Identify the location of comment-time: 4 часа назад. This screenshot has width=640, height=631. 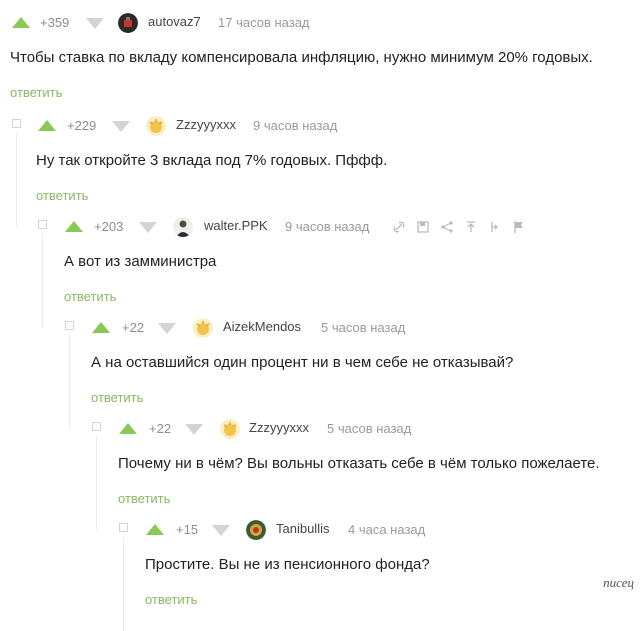
(386, 529).